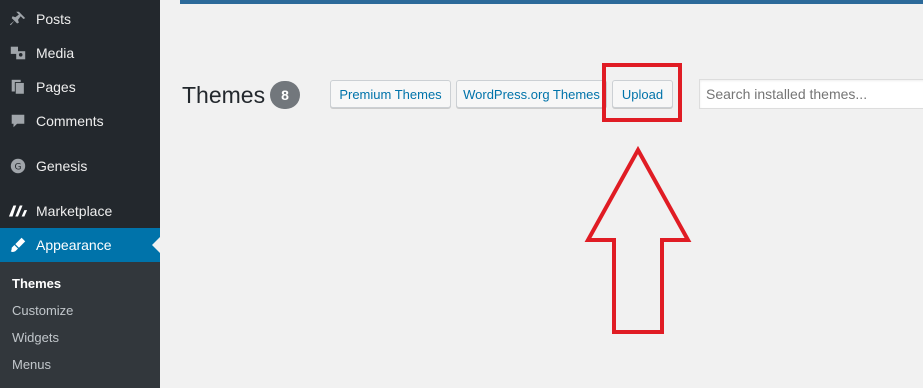  What do you see at coordinates (74, 245) in the screenshot?
I see `menu-appearance-label: Appearance` at bounding box center [74, 245].